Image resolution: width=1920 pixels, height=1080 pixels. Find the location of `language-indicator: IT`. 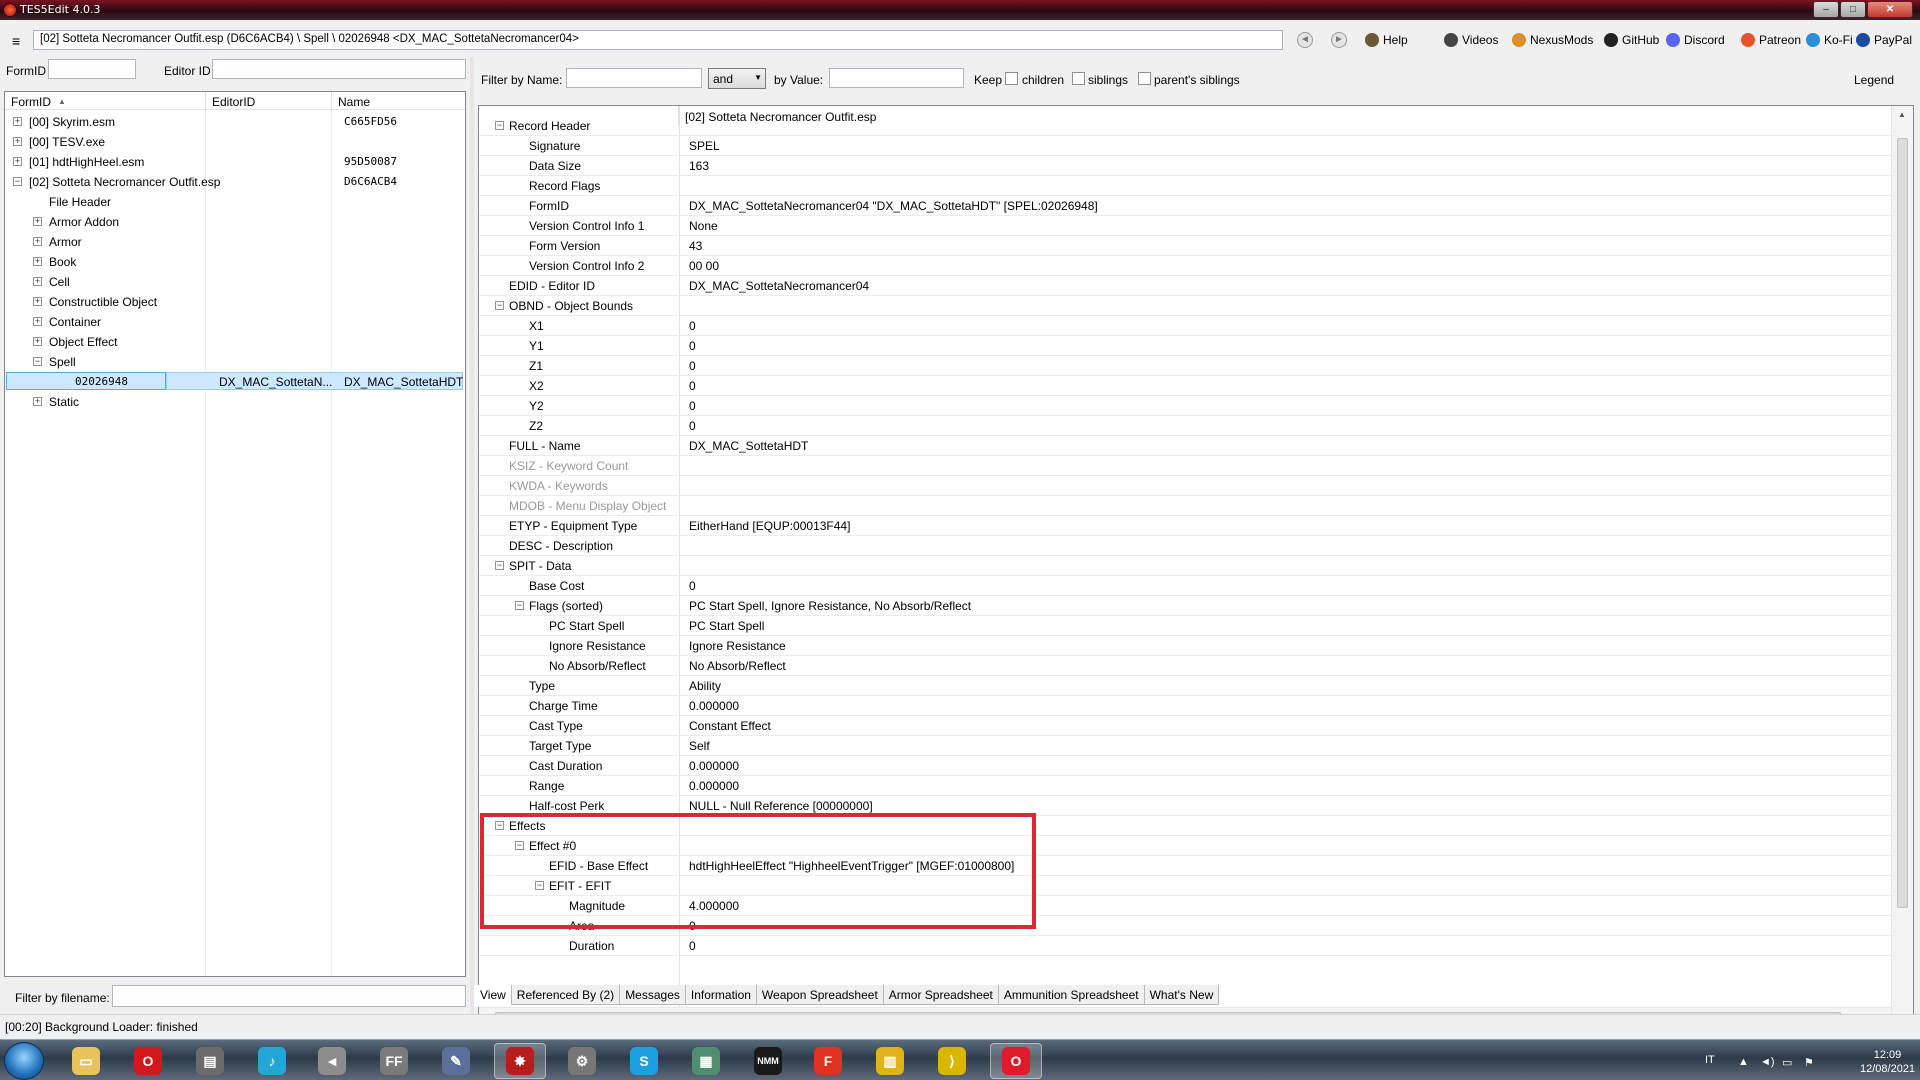

language-indicator: IT is located at coordinates (1710, 1060).